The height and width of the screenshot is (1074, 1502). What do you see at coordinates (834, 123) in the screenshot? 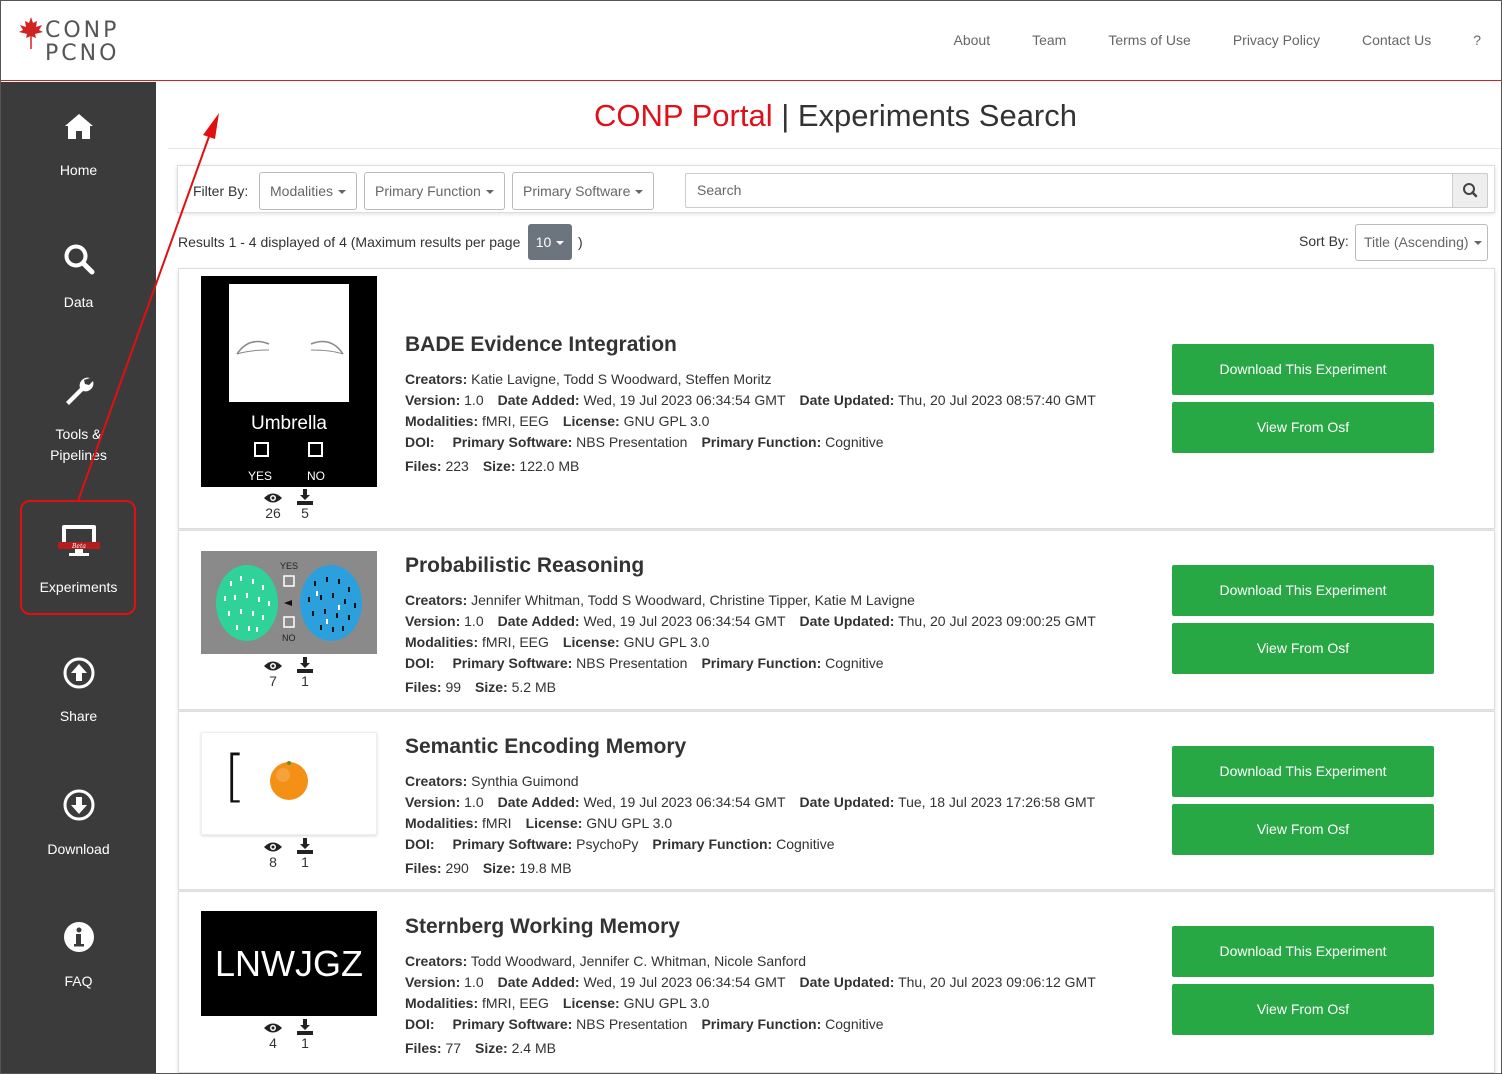
I see `page-title: CONP Portal | Experiments Search` at bounding box center [834, 123].